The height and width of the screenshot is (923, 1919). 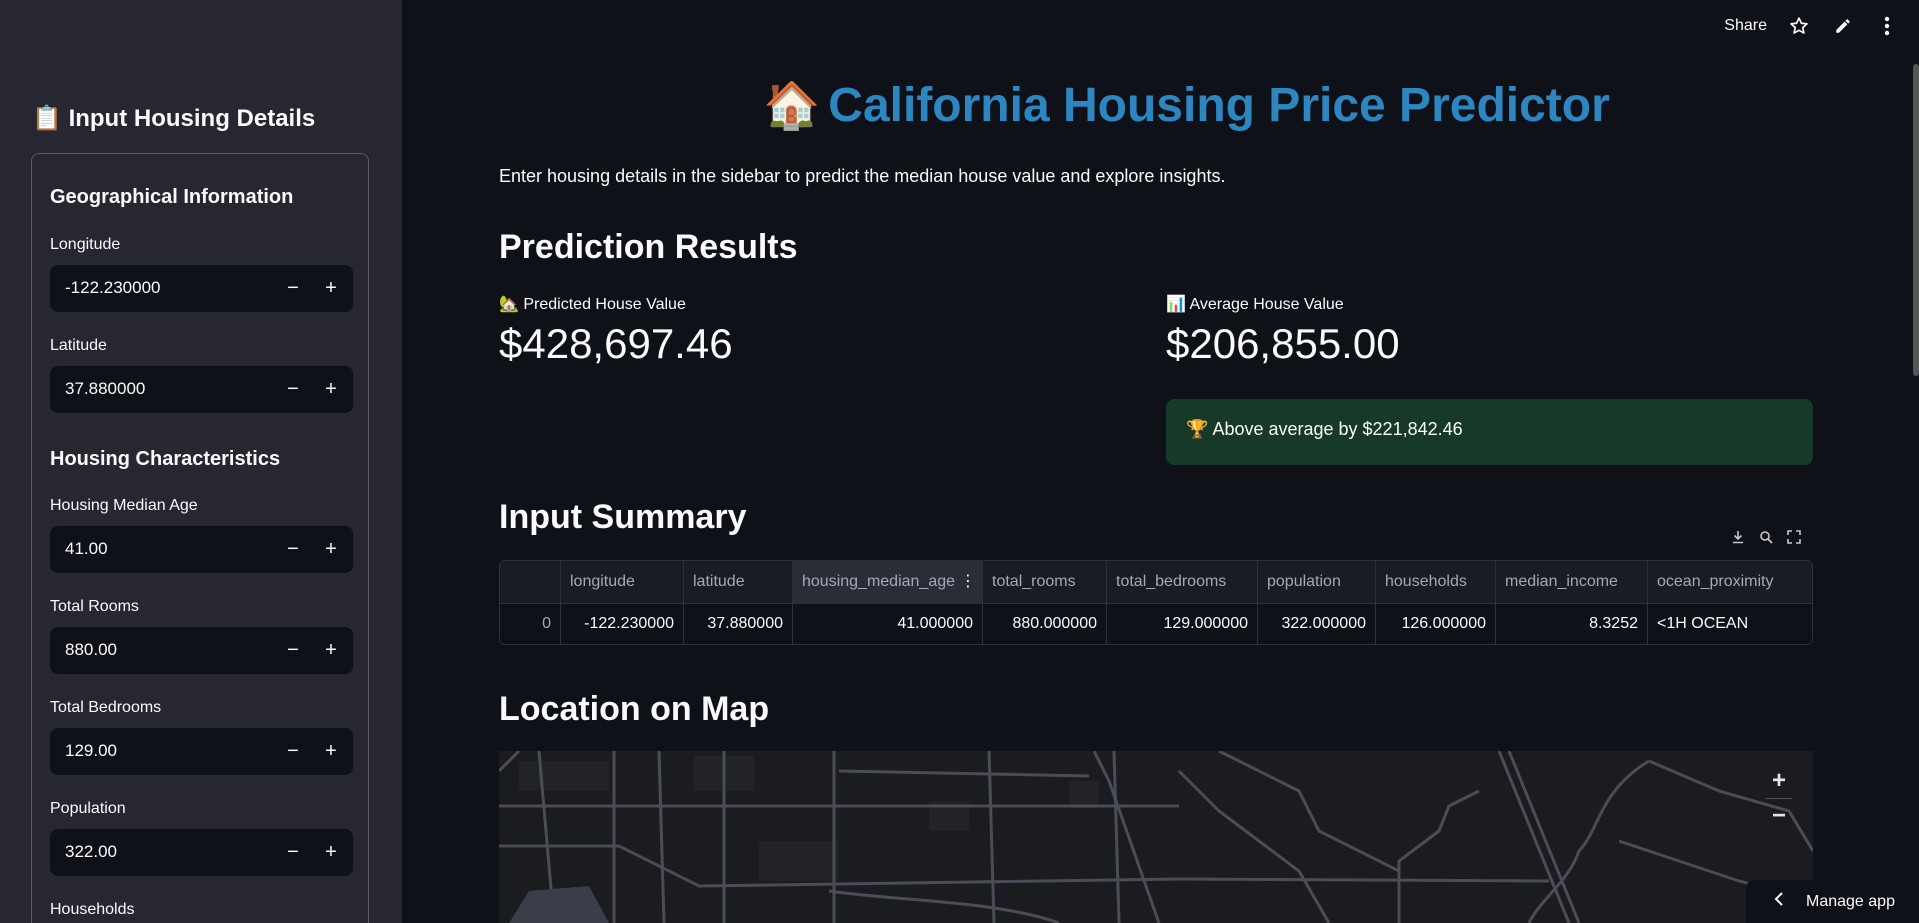 What do you see at coordinates (1794, 537) in the screenshot?
I see `fullscreen-icon` at bounding box center [1794, 537].